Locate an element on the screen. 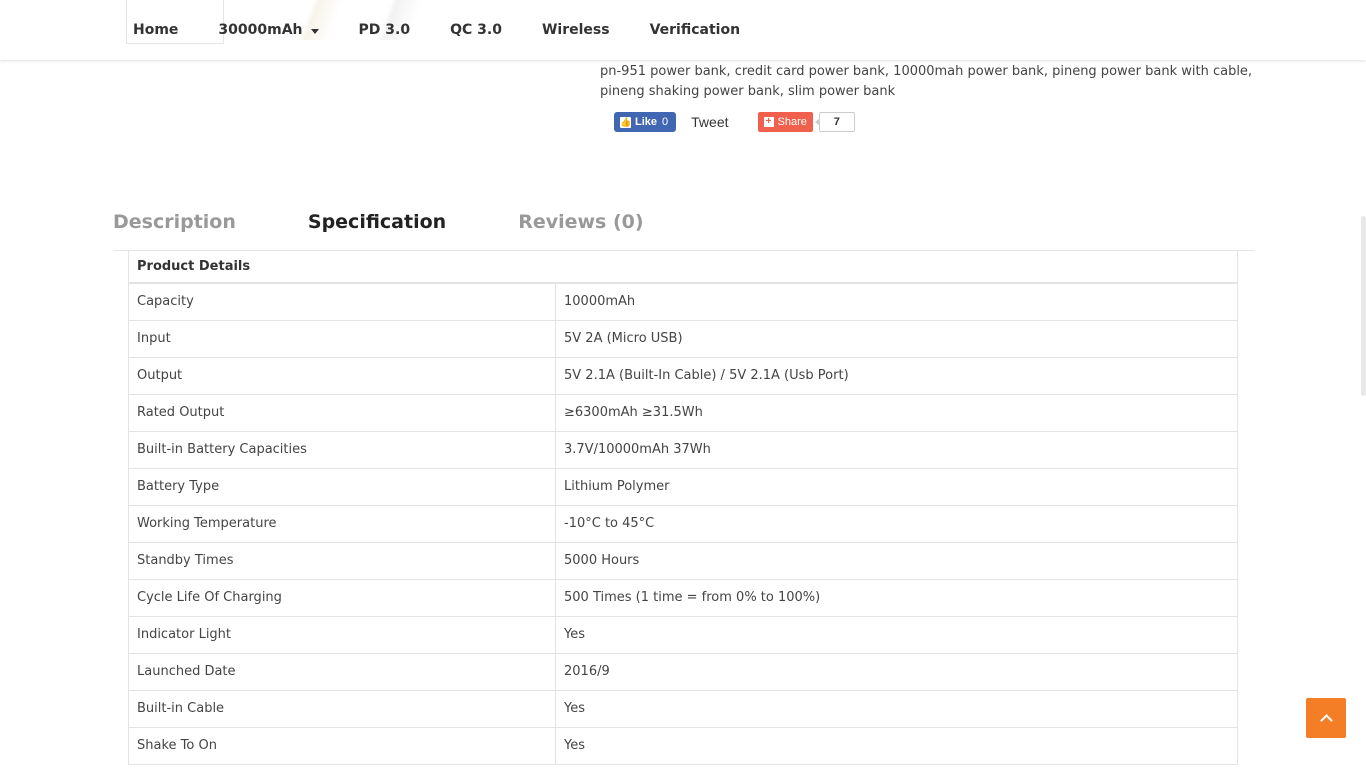 The height and width of the screenshot is (768, 1366). table-row: Indicator Light Yes is located at coordinates (683, 634).